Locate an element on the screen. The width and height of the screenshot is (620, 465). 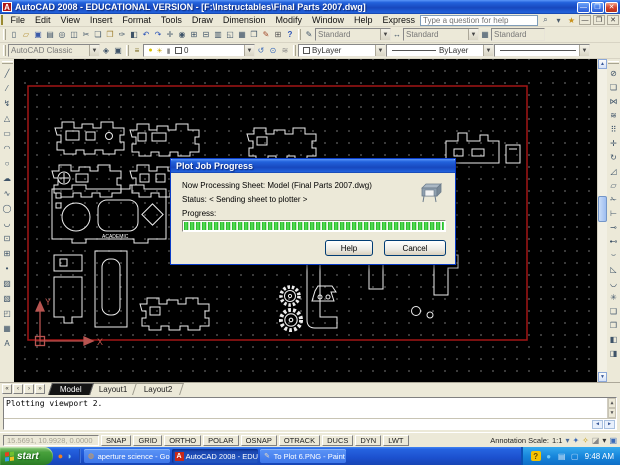
construction-line-icon: ⁄ is located at coordinates (7, 88).